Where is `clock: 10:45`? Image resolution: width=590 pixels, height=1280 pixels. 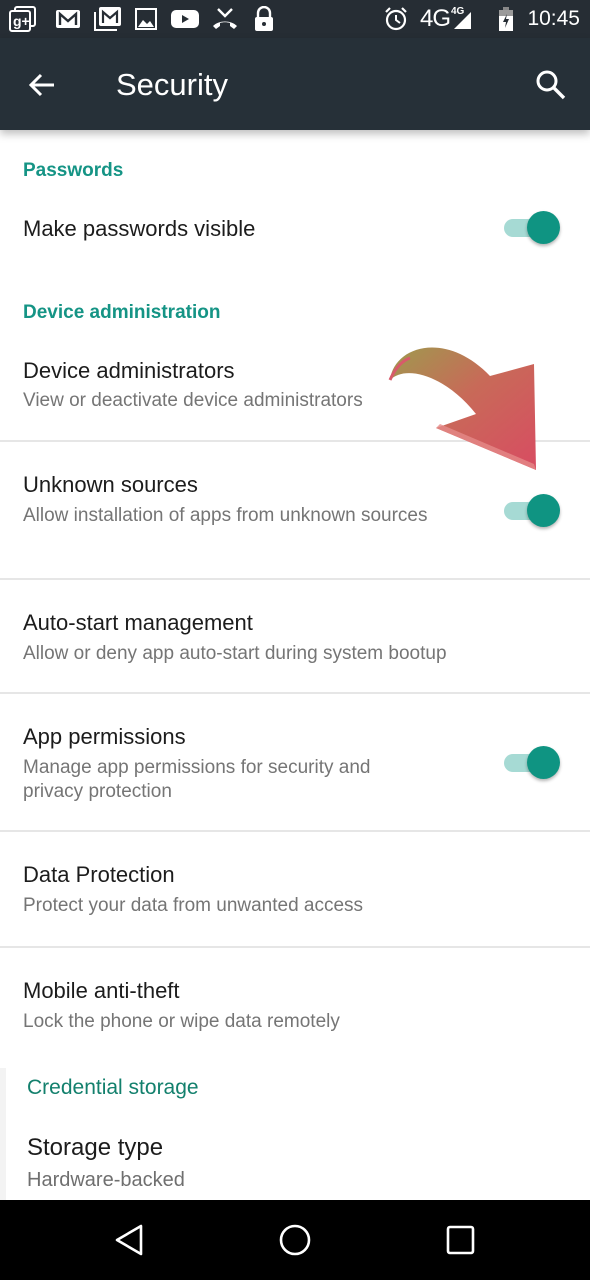
clock: 10:45 is located at coordinates (553, 18).